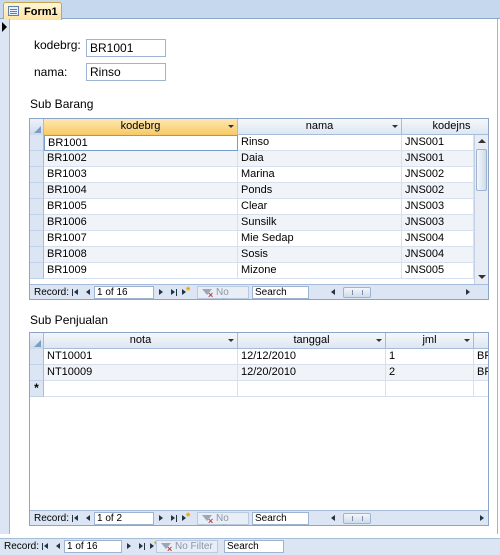 The image size is (500, 555). Describe the element at coordinates (481, 276) in the screenshot. I see `scroll-down-icon` at that location.